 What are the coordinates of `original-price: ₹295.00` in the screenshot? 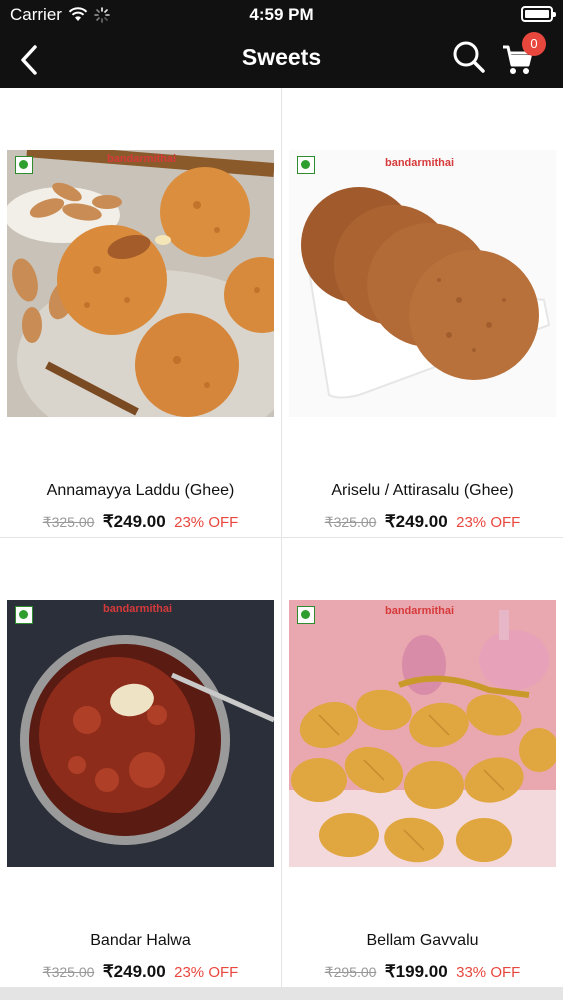 It's located at (350, 972).